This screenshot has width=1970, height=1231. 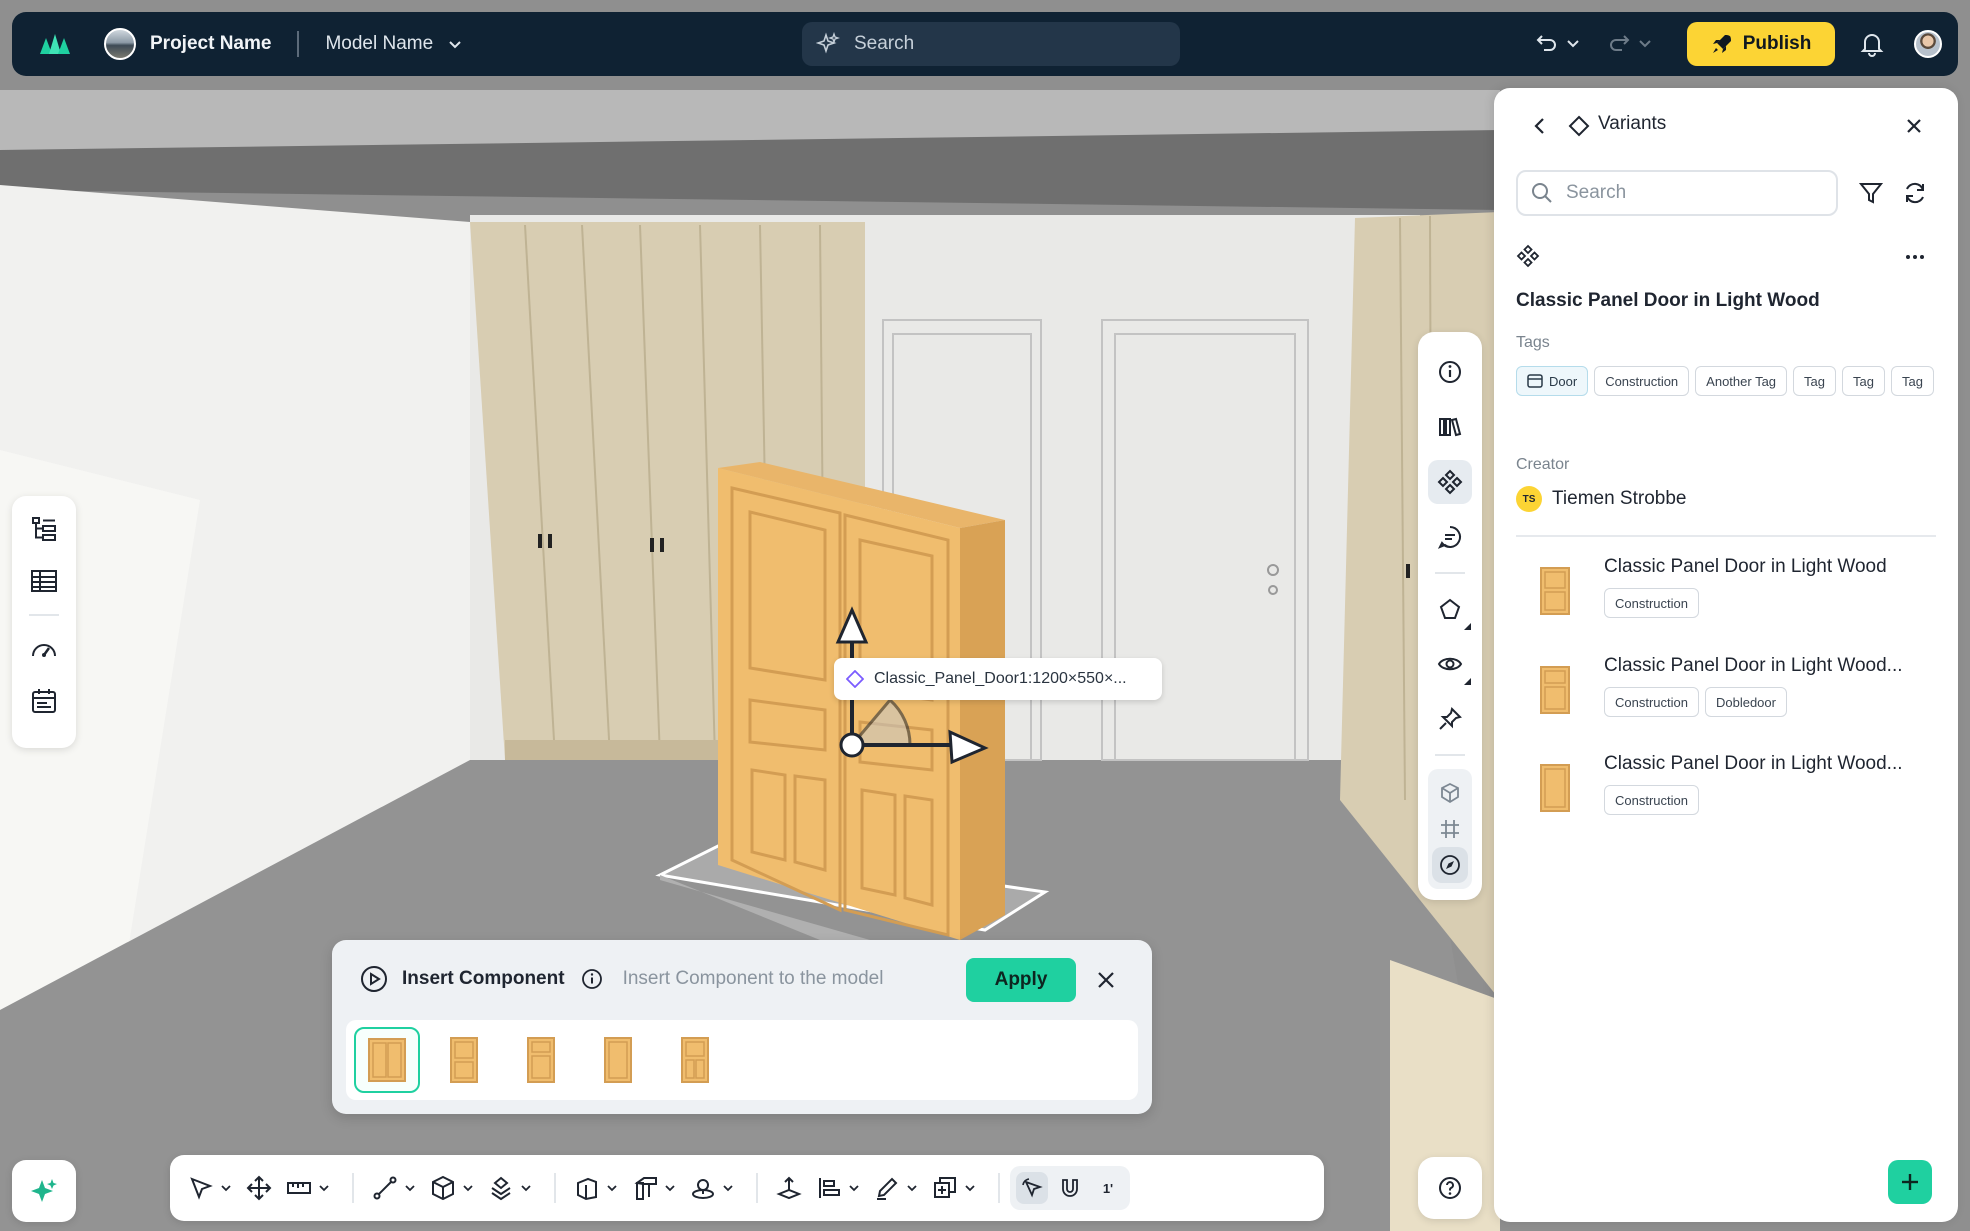 I want to click on library-books-icon, so click(x=1450, y=427).